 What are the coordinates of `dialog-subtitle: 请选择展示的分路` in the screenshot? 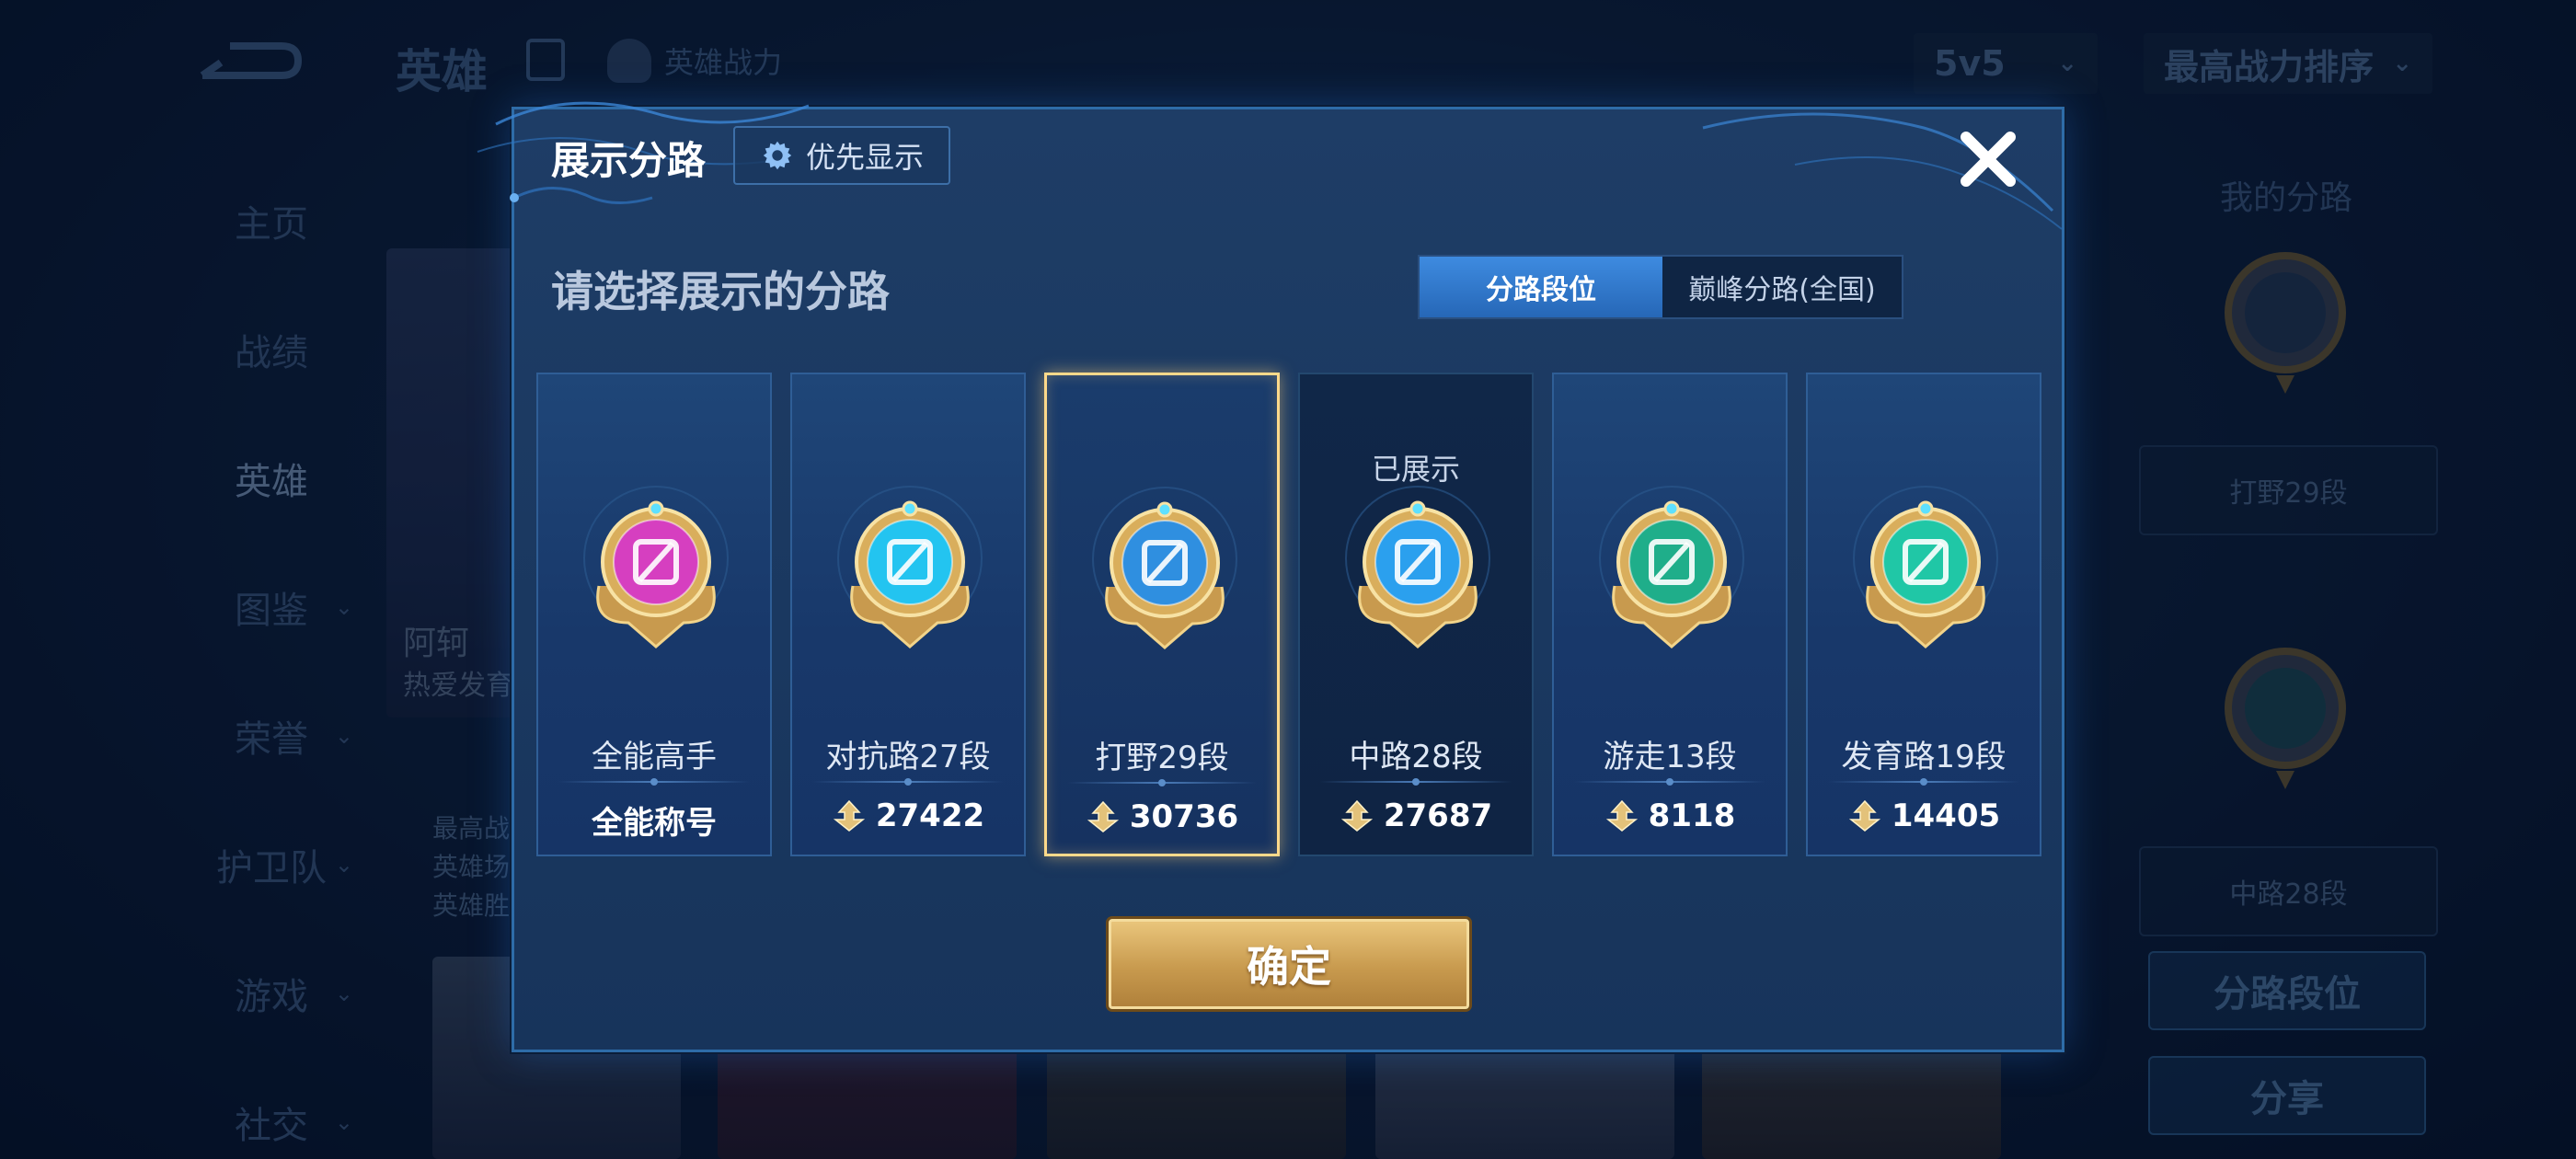 It's located at (720, 291).